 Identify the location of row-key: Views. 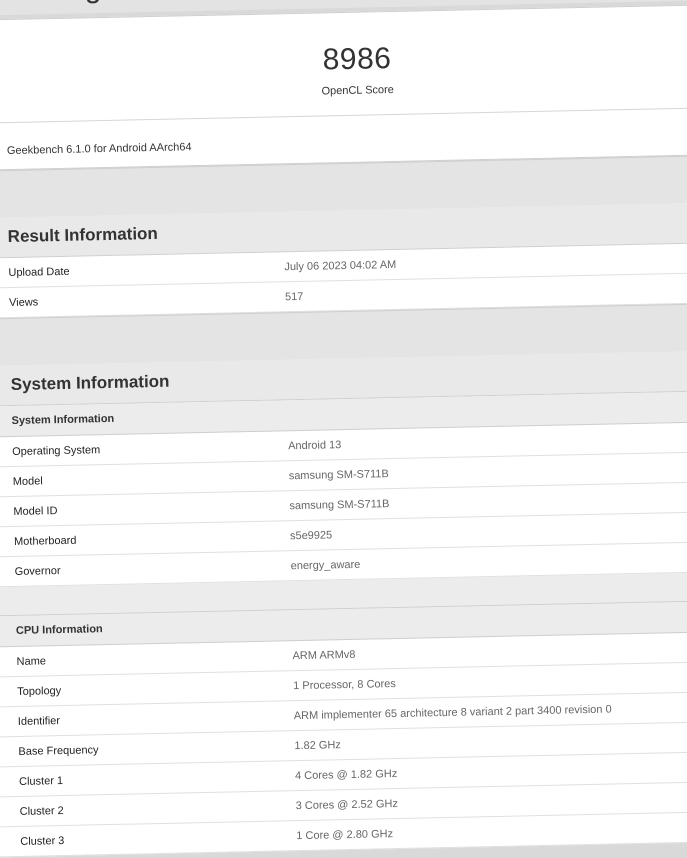
(23, 302).